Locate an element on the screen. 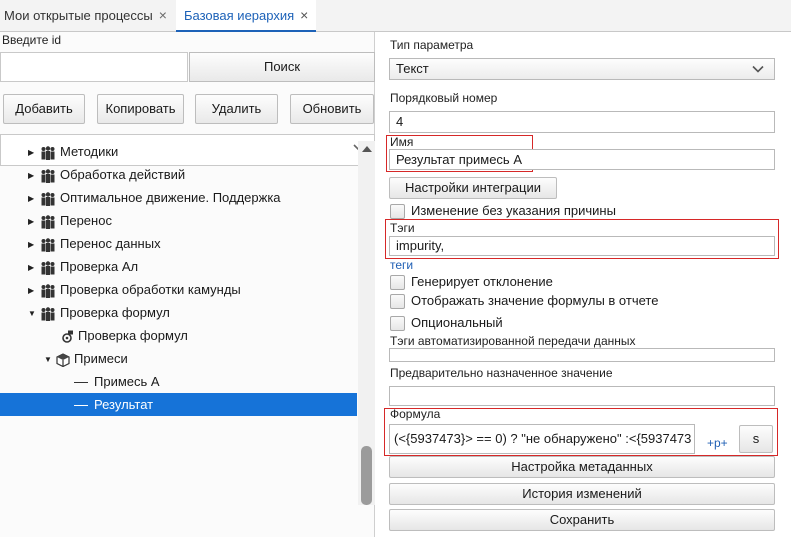 The image size is (791, 537). tree-node-proverka-formul-item: Проверка формул is located at coordinates (123, 335).